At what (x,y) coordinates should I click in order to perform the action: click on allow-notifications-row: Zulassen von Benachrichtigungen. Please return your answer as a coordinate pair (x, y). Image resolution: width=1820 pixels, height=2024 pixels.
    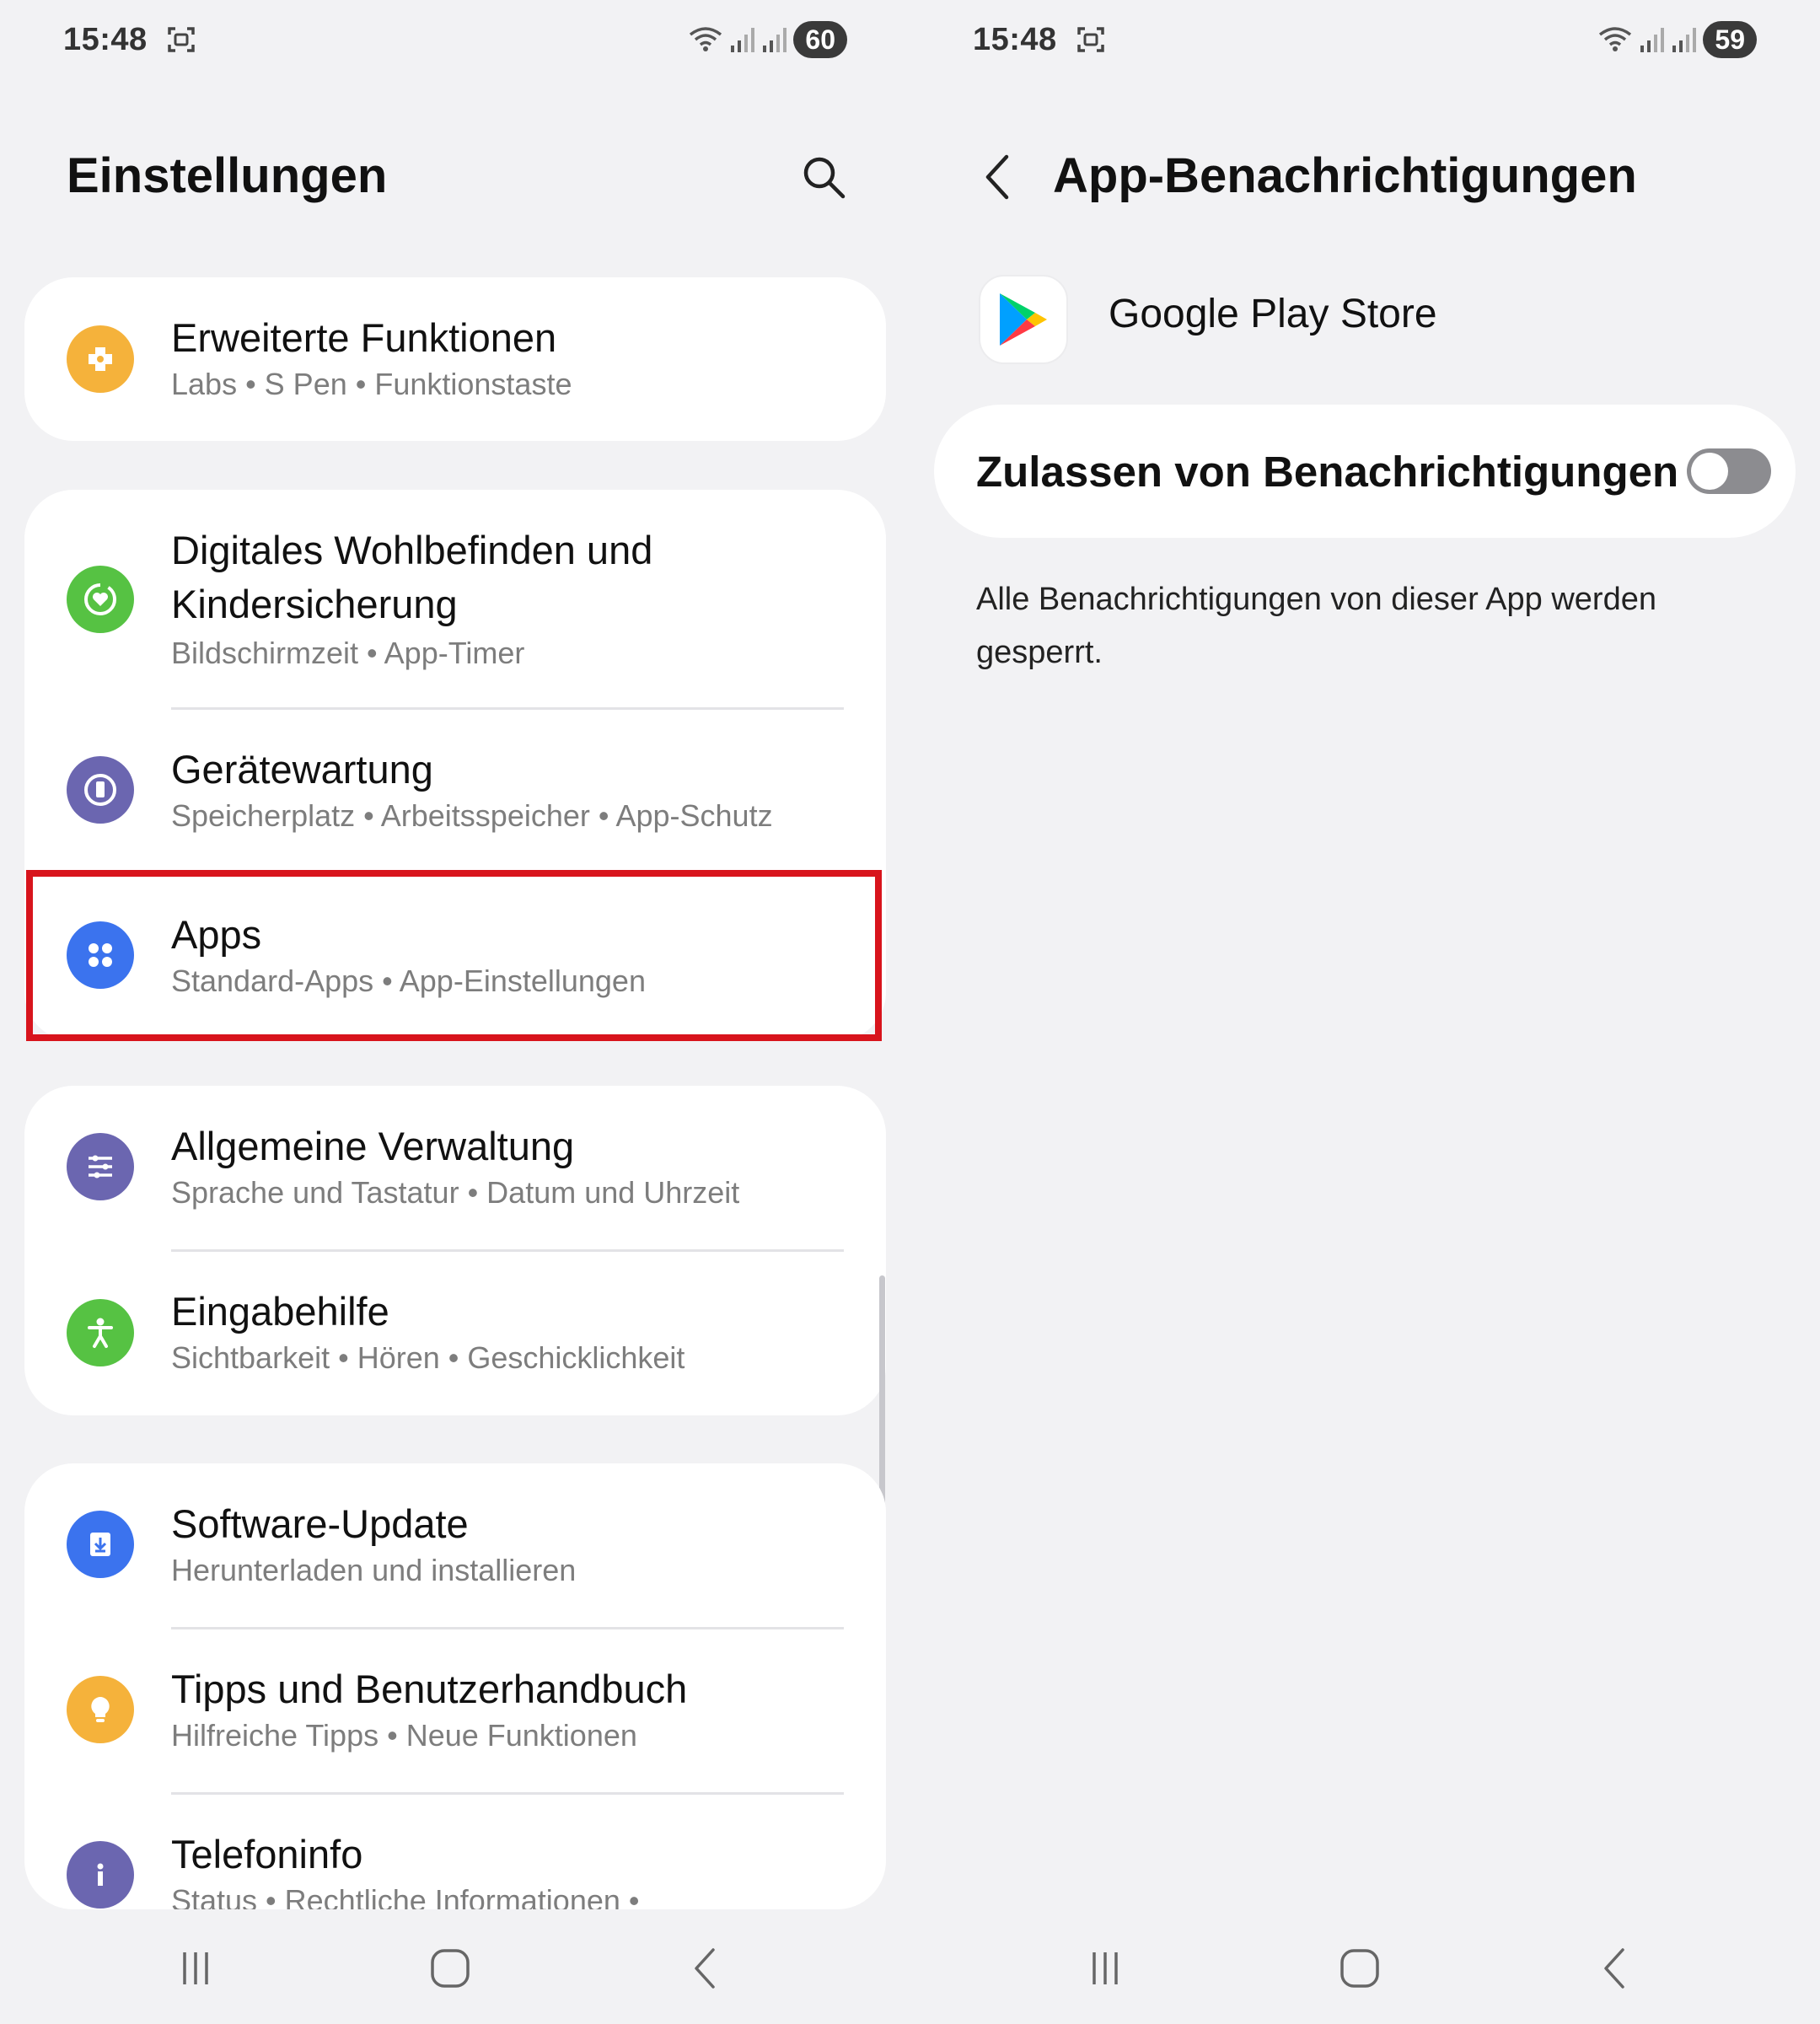
    Looking at the image, I should click on (1365, 471).